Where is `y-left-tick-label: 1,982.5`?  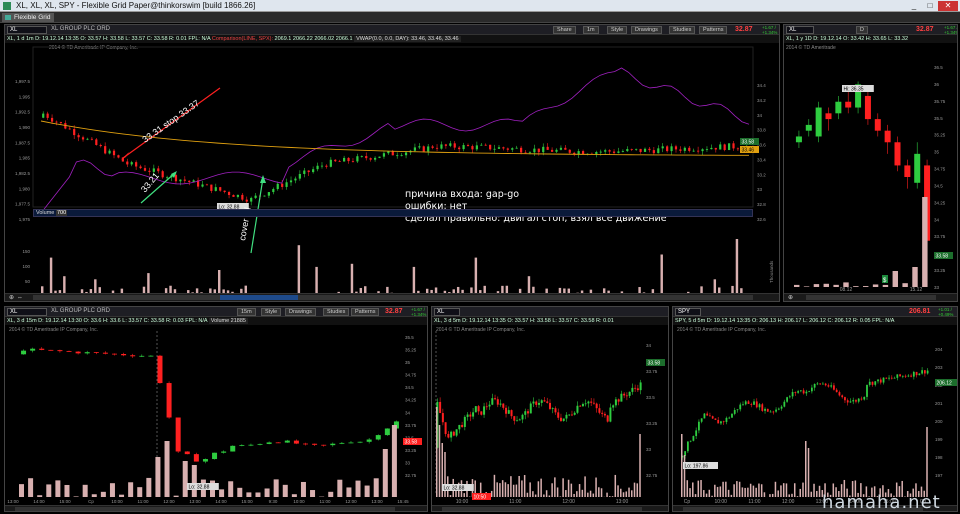
y-left-tick-label: 1,982.5 is located at coordinates (23, 173).